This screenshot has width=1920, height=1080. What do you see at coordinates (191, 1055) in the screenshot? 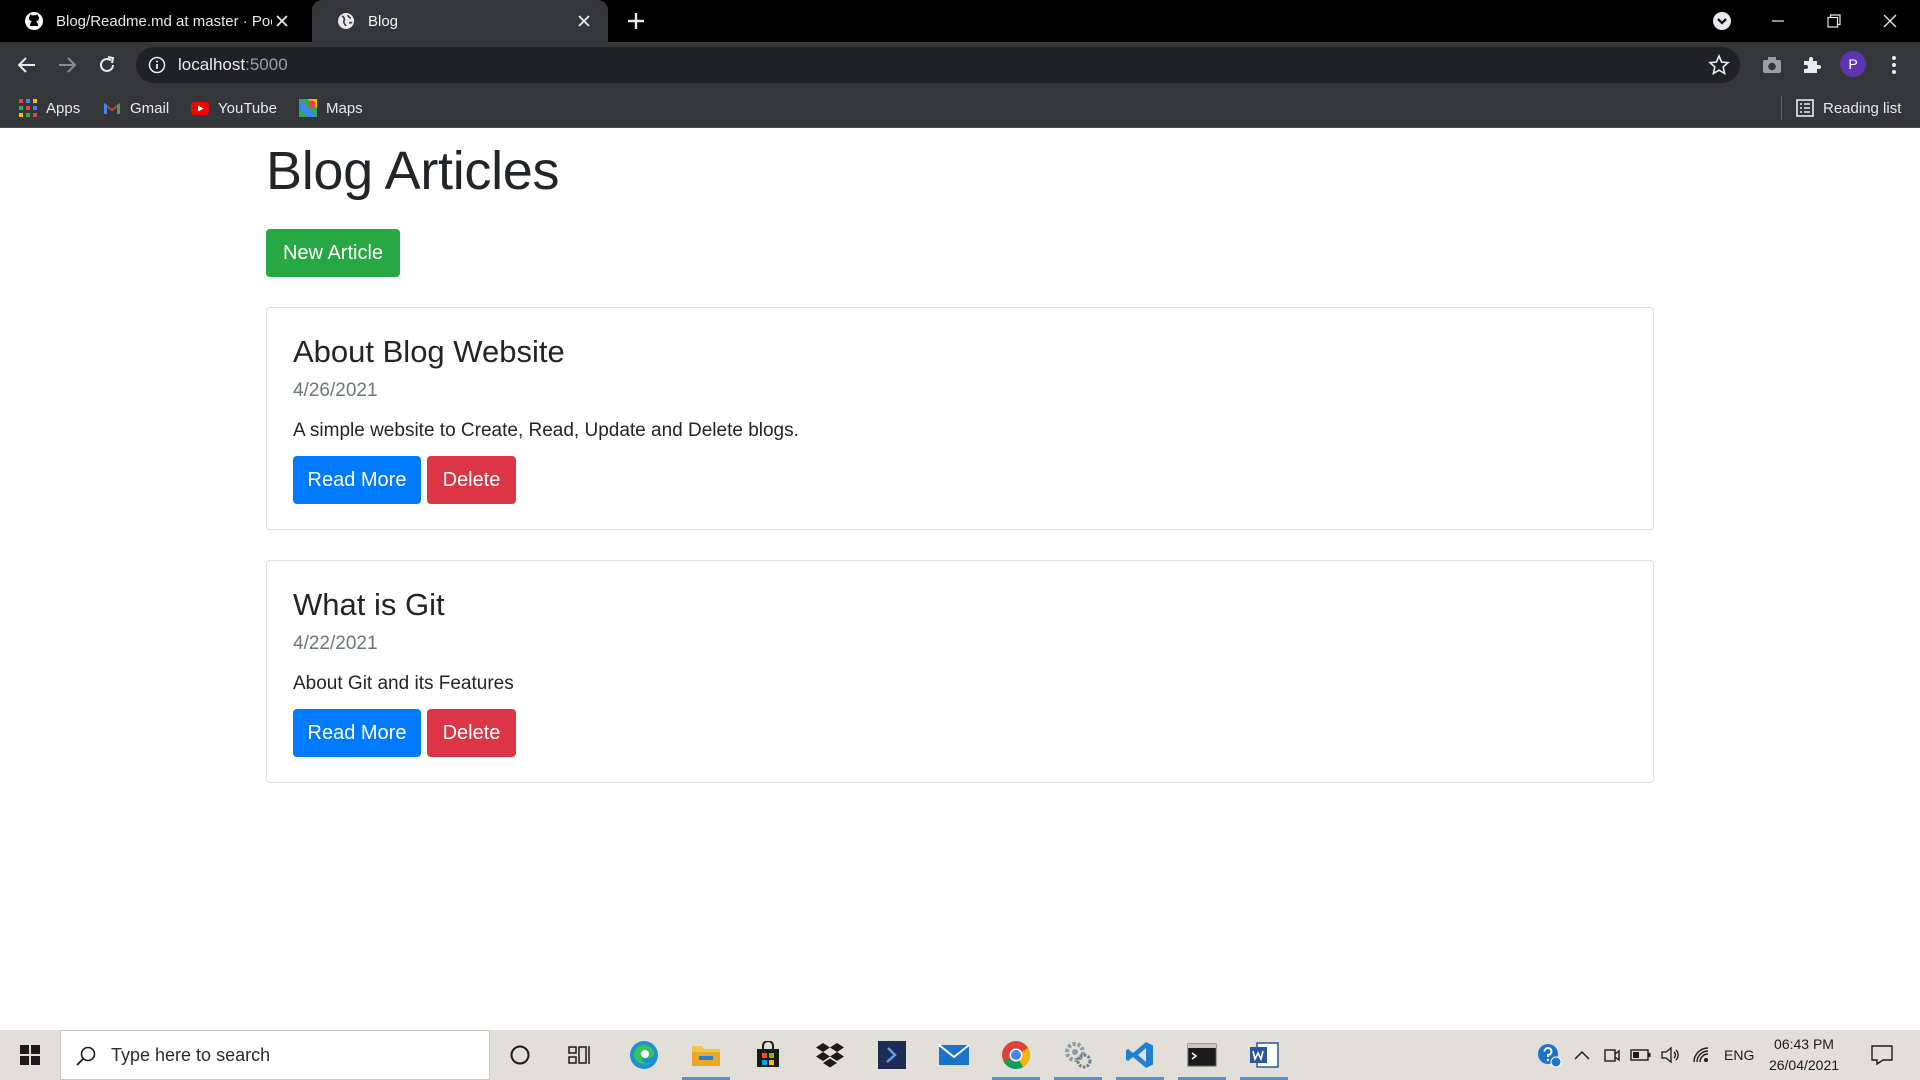
I see `search-placeholder: Type here to search` at bounding box center [191, 1055].